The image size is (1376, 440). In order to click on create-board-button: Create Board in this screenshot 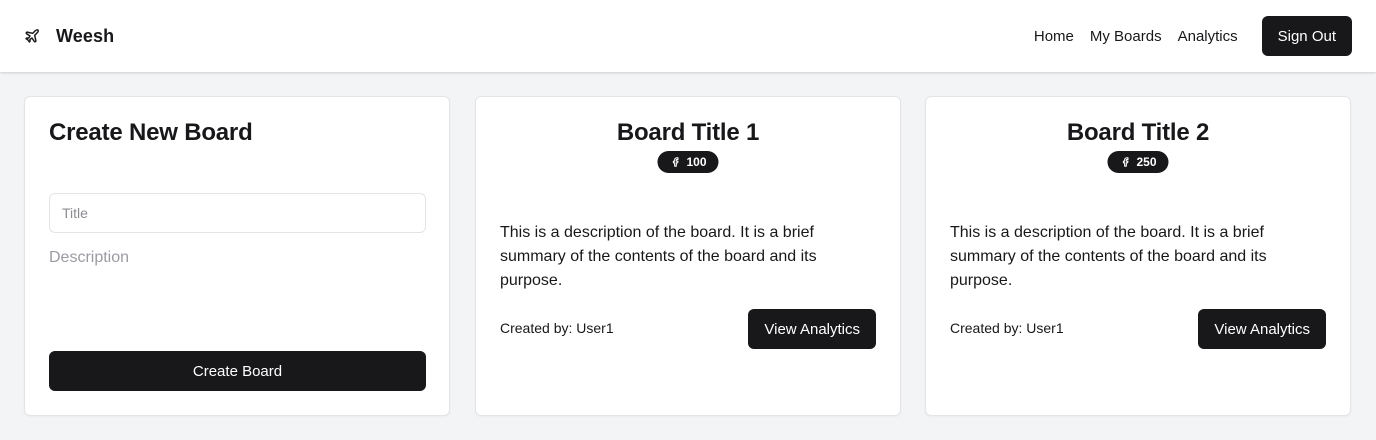, I will do `click(237, 371)`.